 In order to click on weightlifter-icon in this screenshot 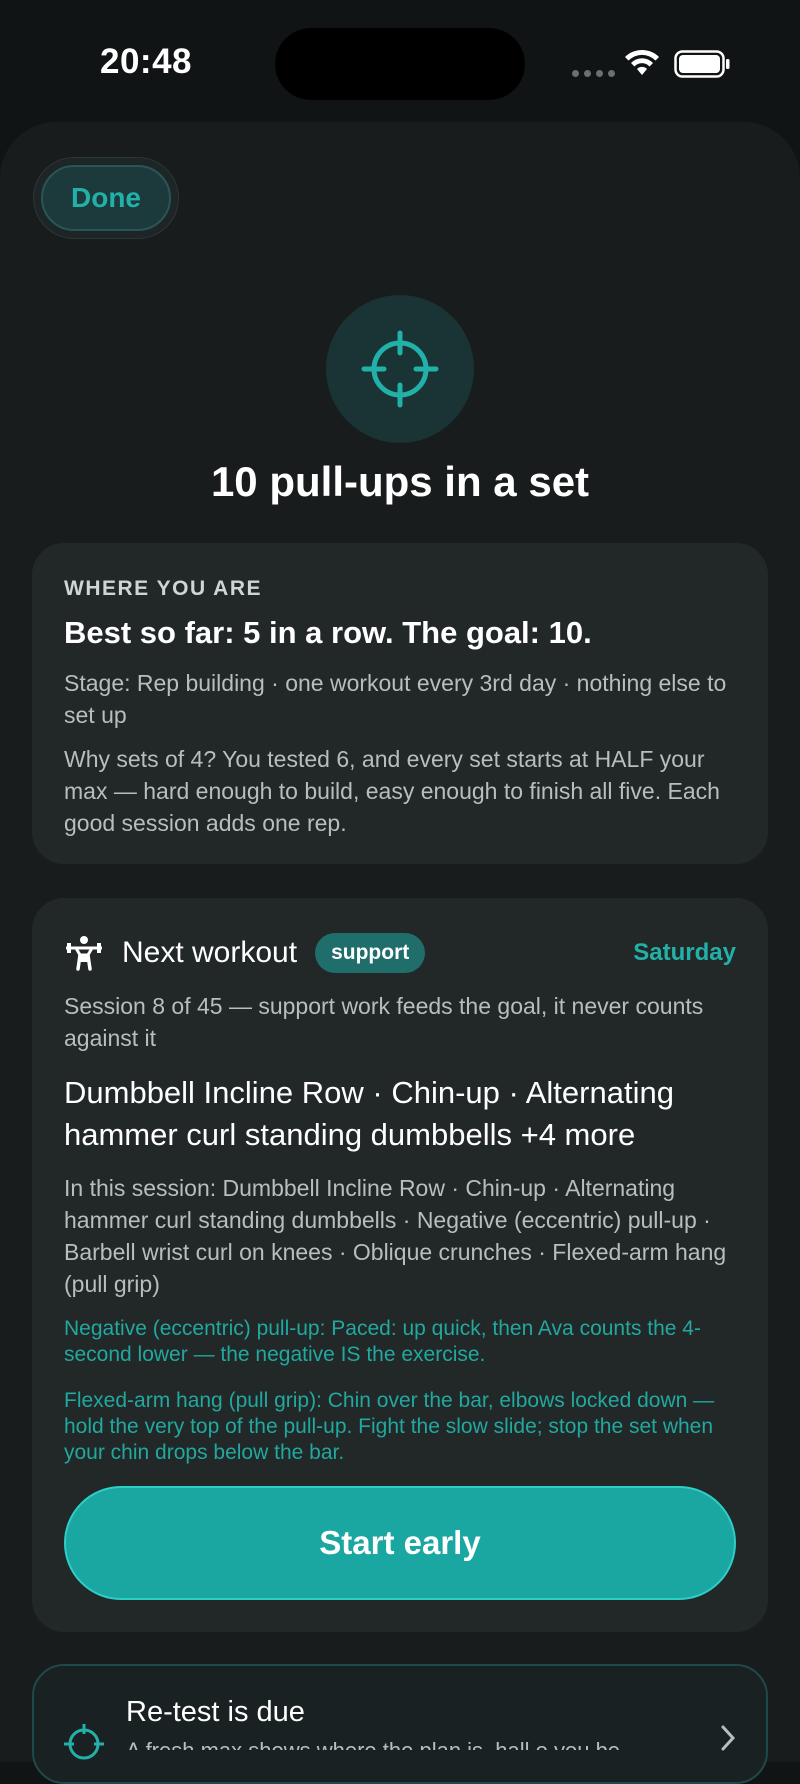, I will do `click(84, 953)`.